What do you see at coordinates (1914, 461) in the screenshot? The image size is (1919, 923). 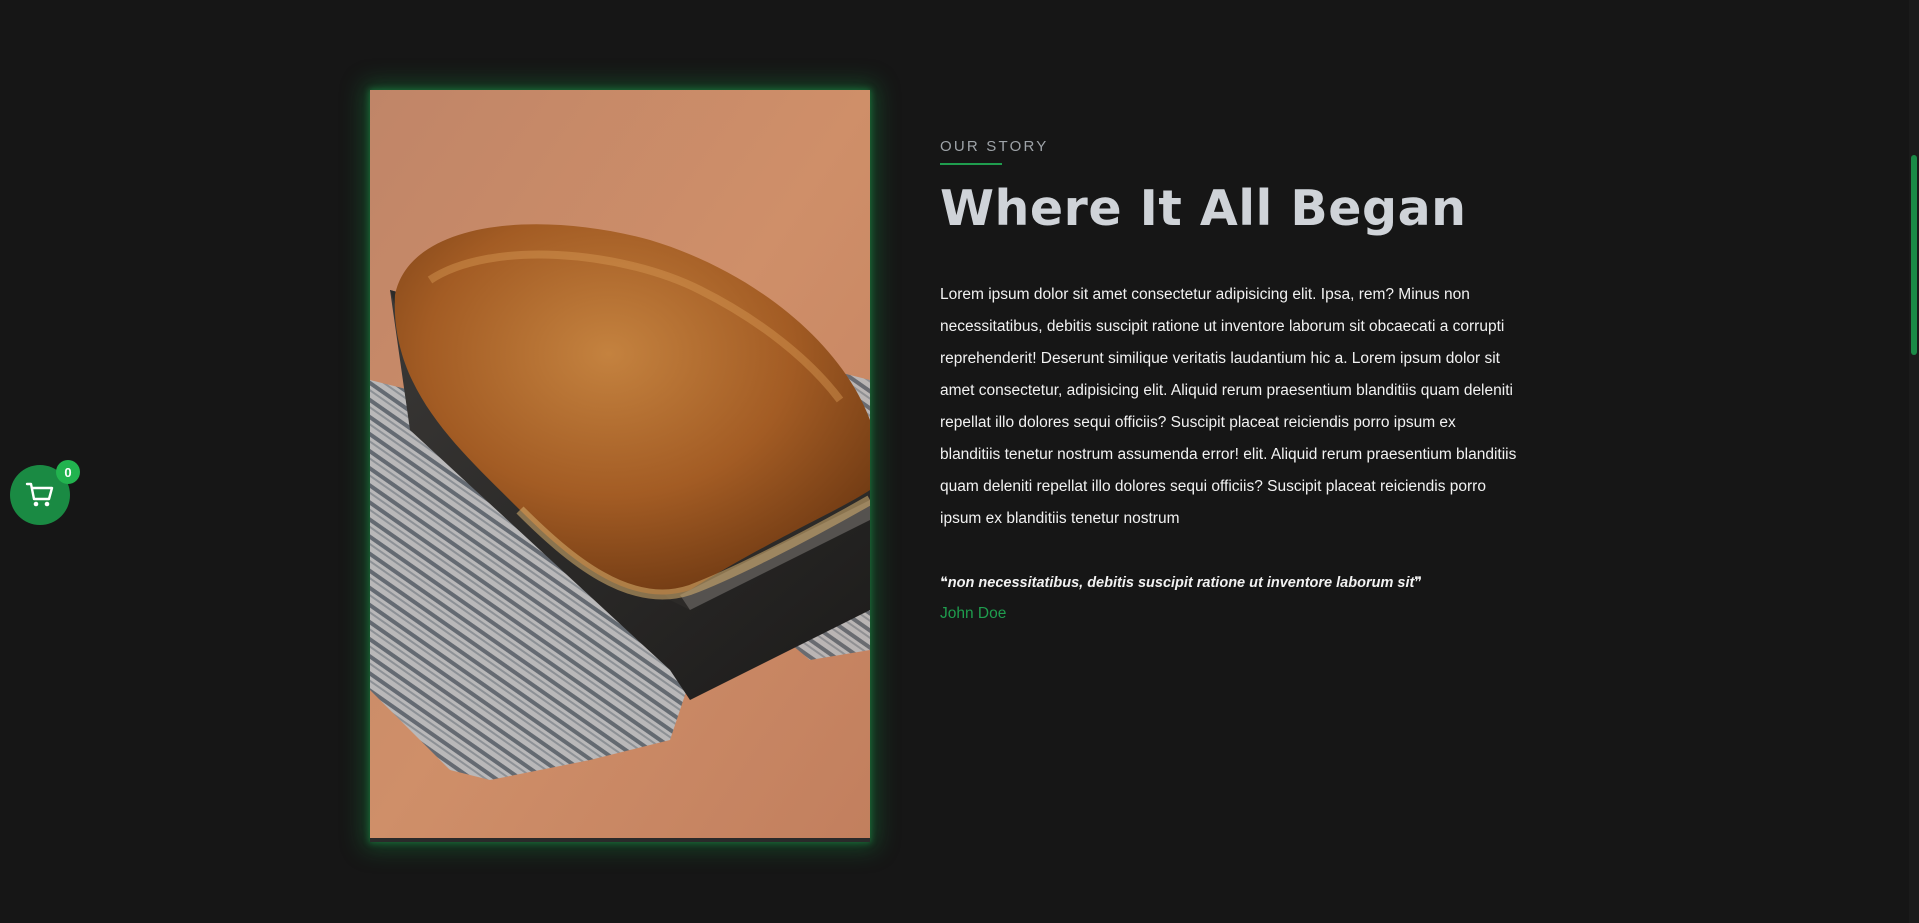 I see `scrollbar-track` at bounding box center [1914, 461].